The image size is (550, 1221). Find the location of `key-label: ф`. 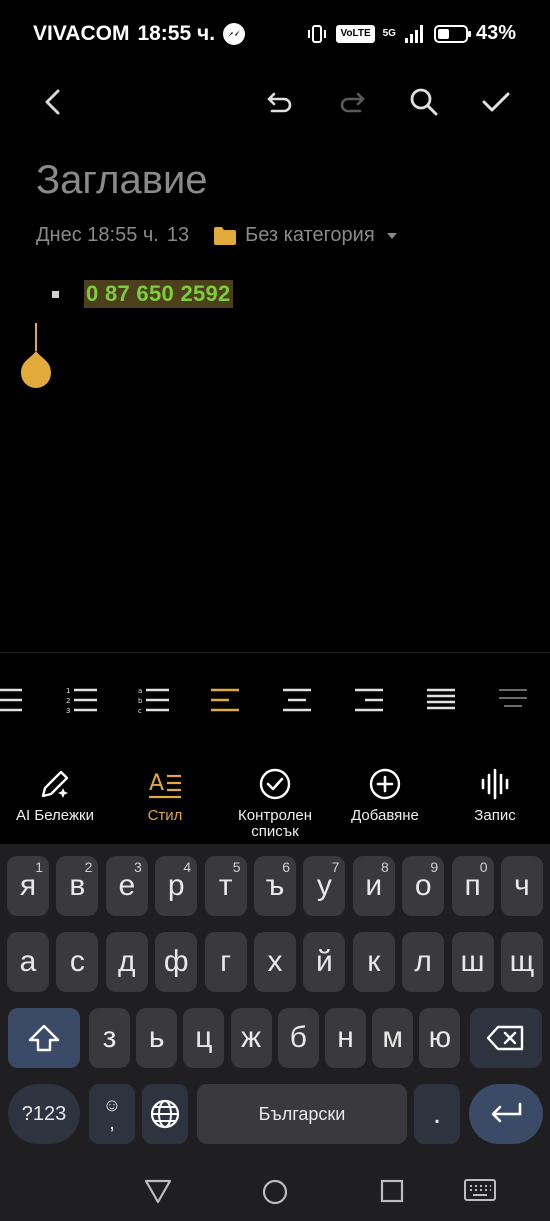

key-label: ф is located at coordinates (176, 961).